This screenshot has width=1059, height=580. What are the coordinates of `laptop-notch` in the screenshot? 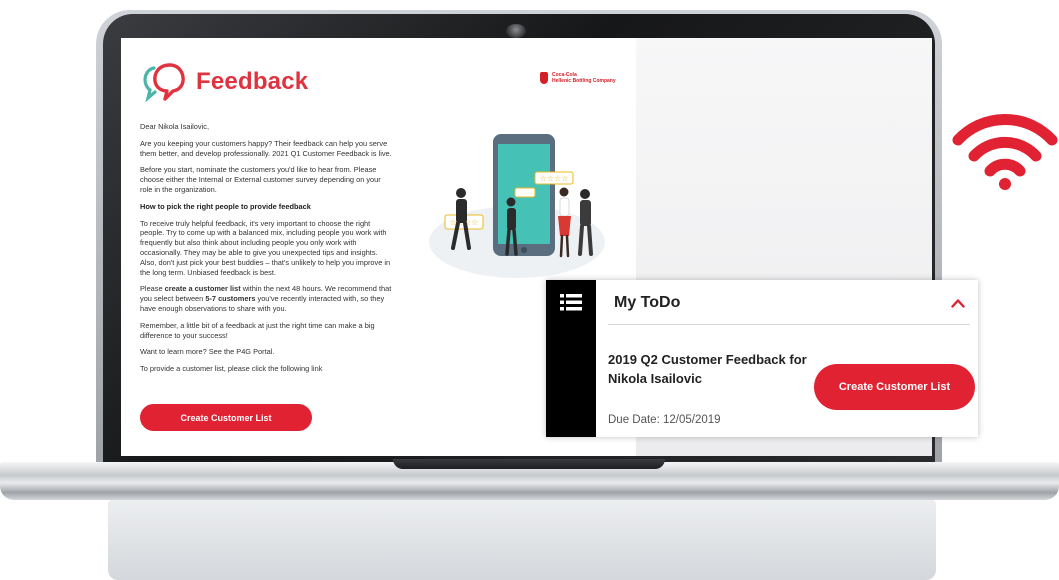 It's located at (529, 464).